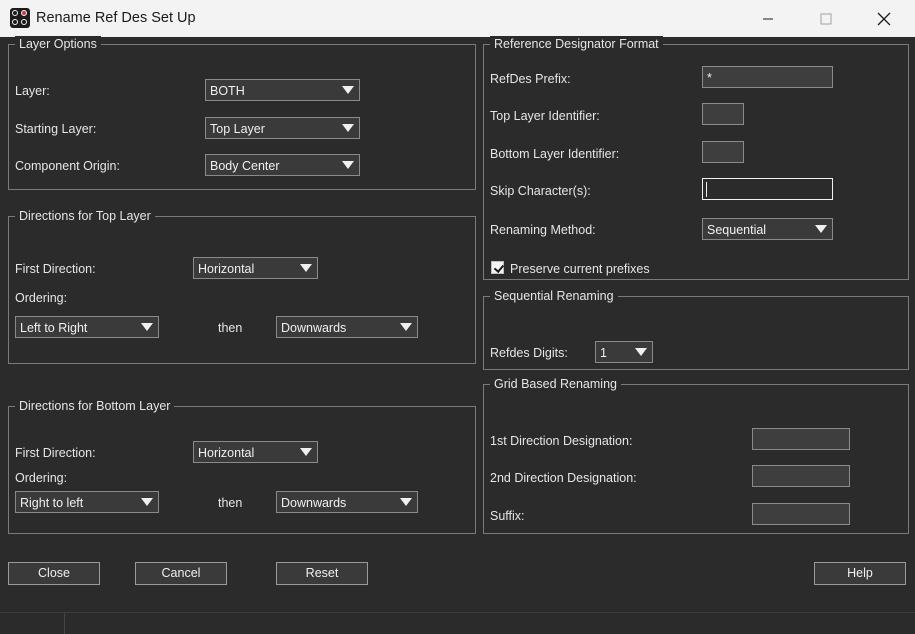  I want to click on minimize-button, so click(768, 18).